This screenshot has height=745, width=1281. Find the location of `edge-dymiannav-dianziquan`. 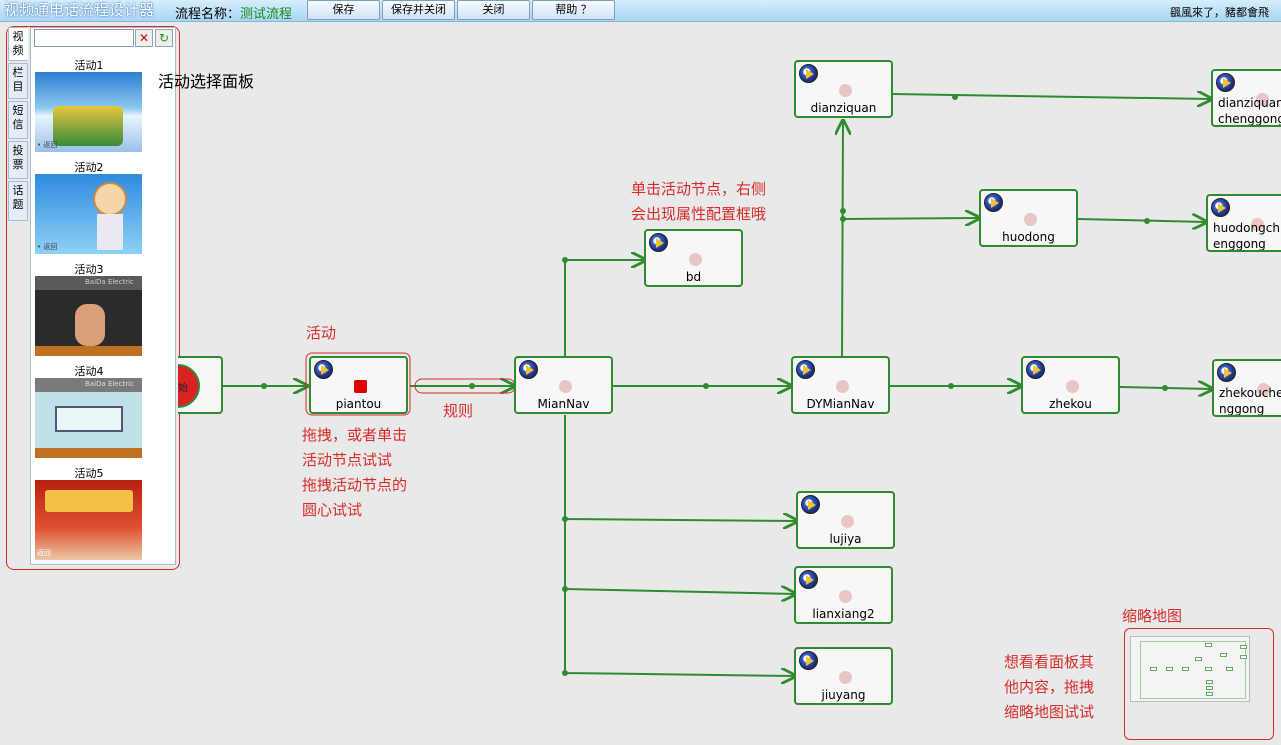

edge-dymiannav-dianziquan is located at coordinates (842, 239).